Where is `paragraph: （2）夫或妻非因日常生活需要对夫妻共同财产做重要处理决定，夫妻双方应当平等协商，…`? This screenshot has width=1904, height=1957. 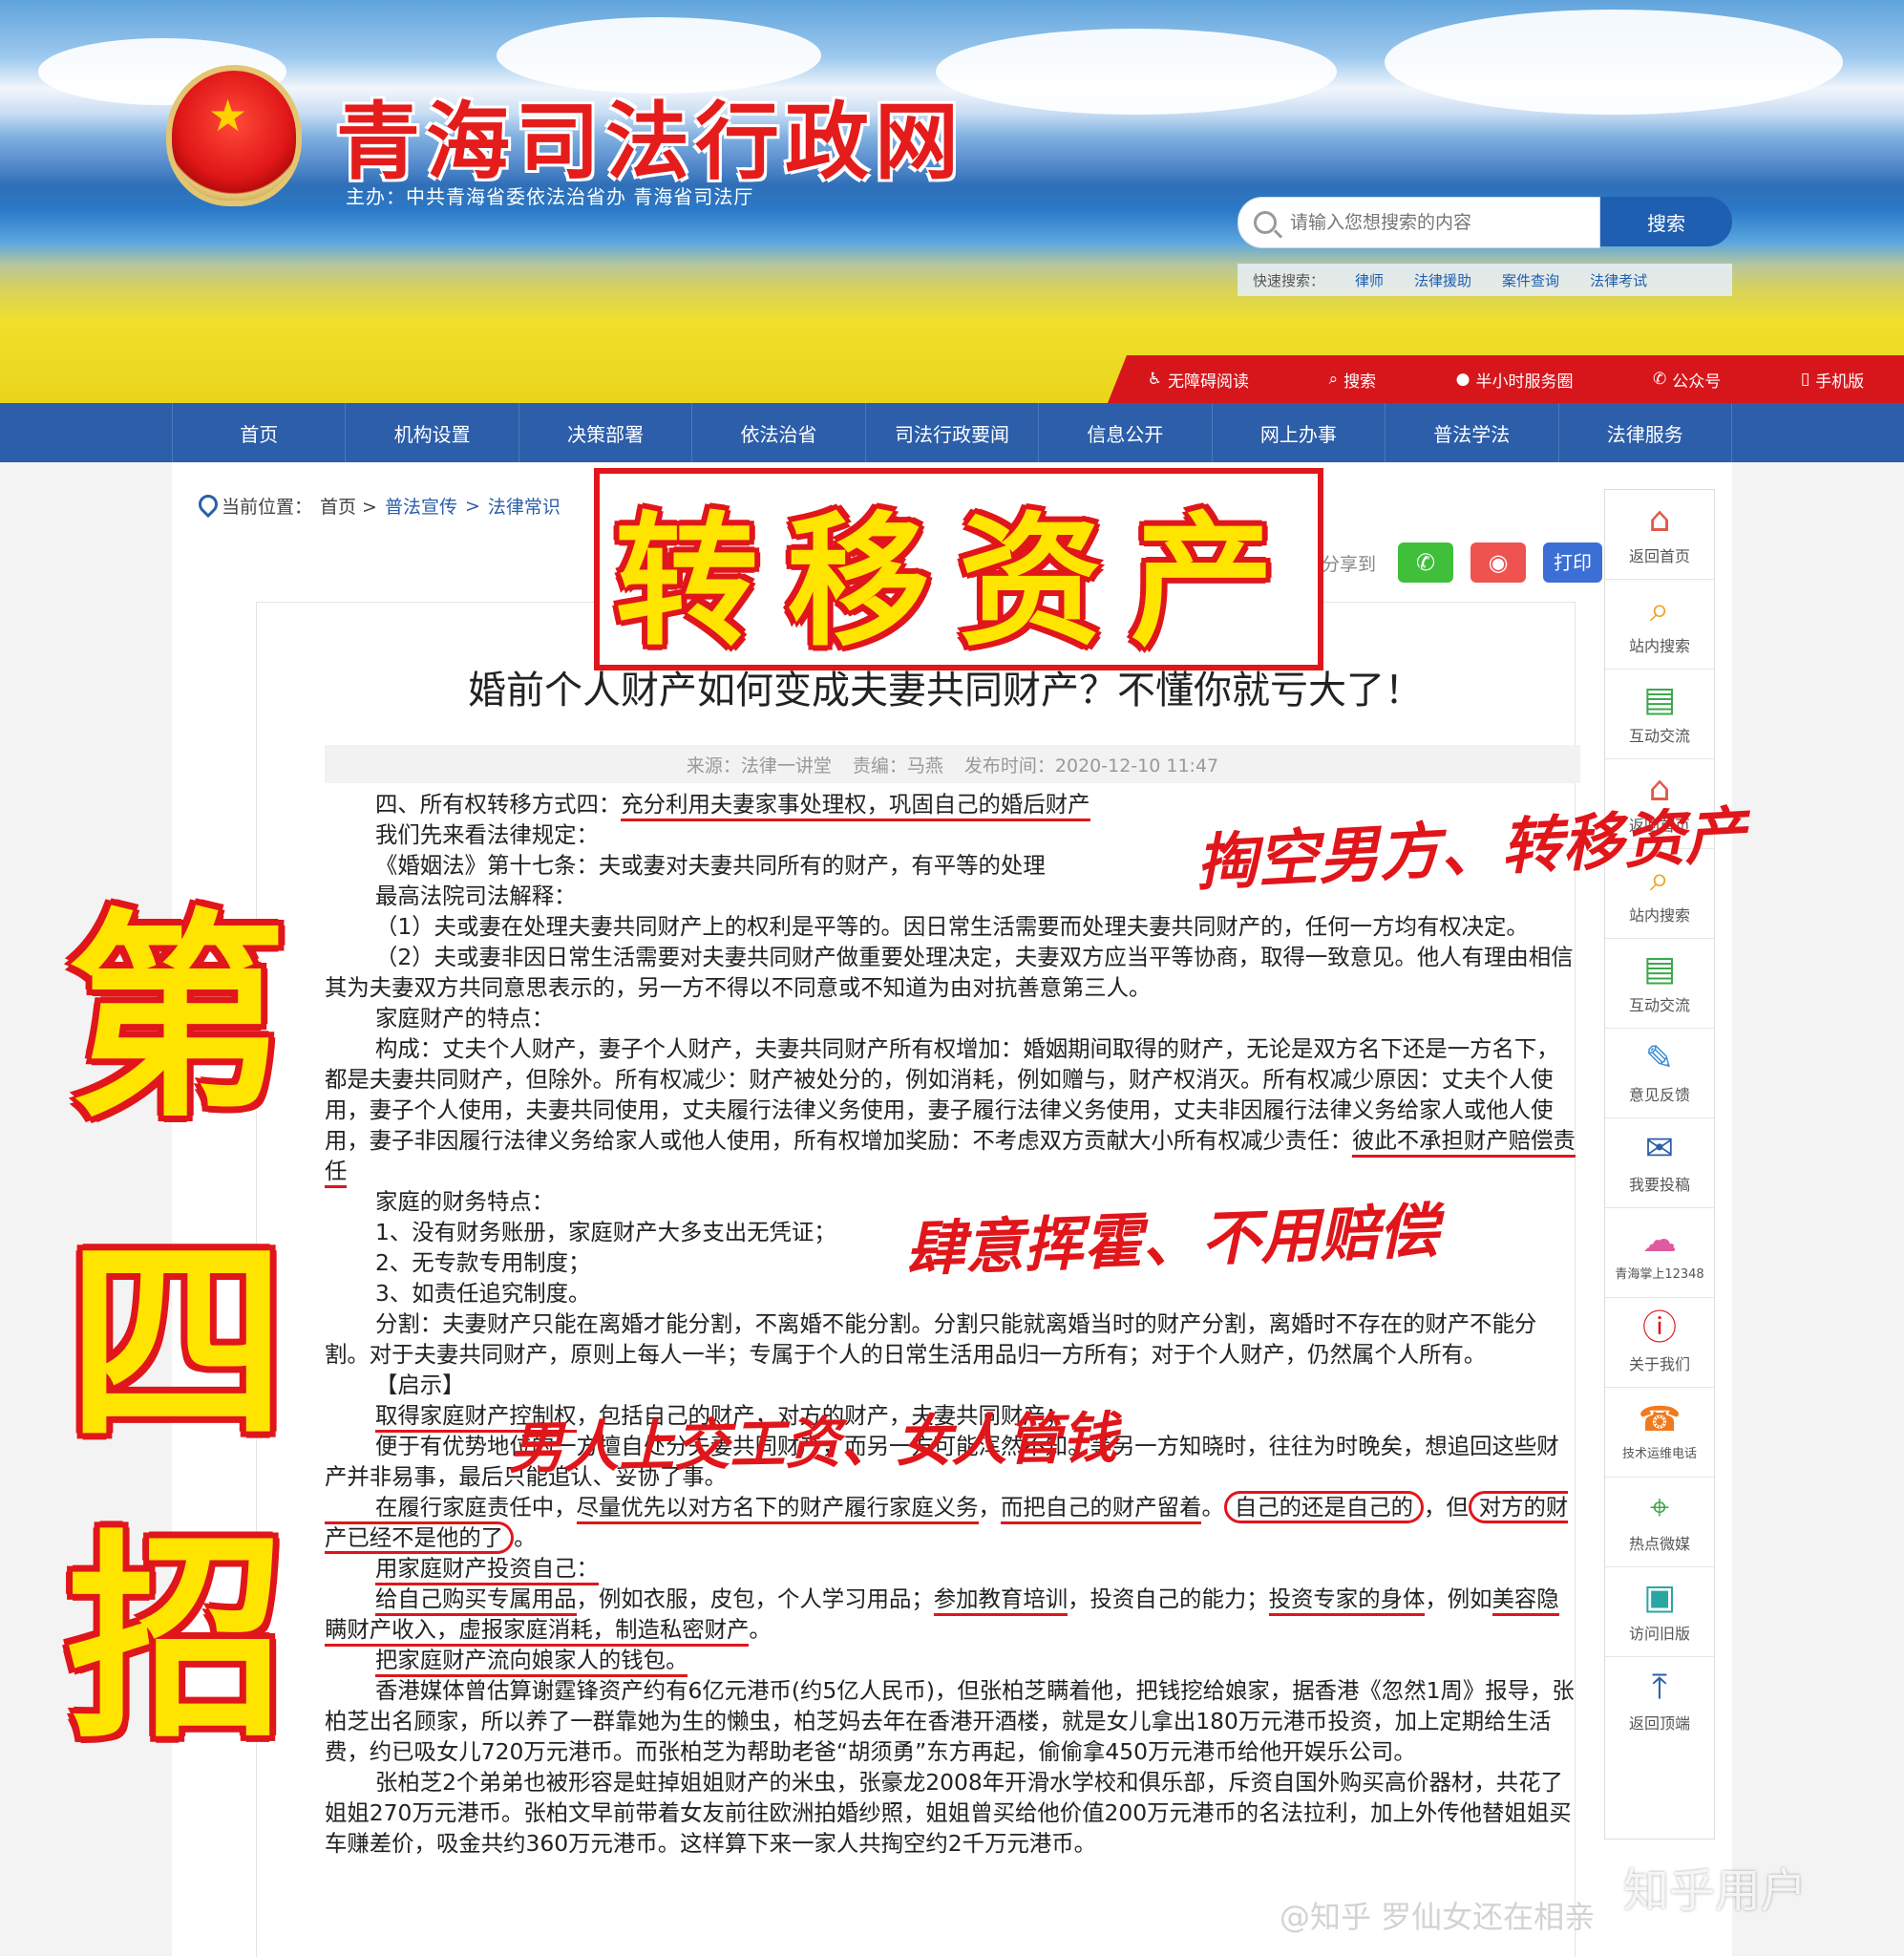
paragraph: （2）夫或妻非因日常生活需要对夫妻共同财产做重要处理决定，夫妻双方应当平等协商，… is located at coordinates (949, 972).